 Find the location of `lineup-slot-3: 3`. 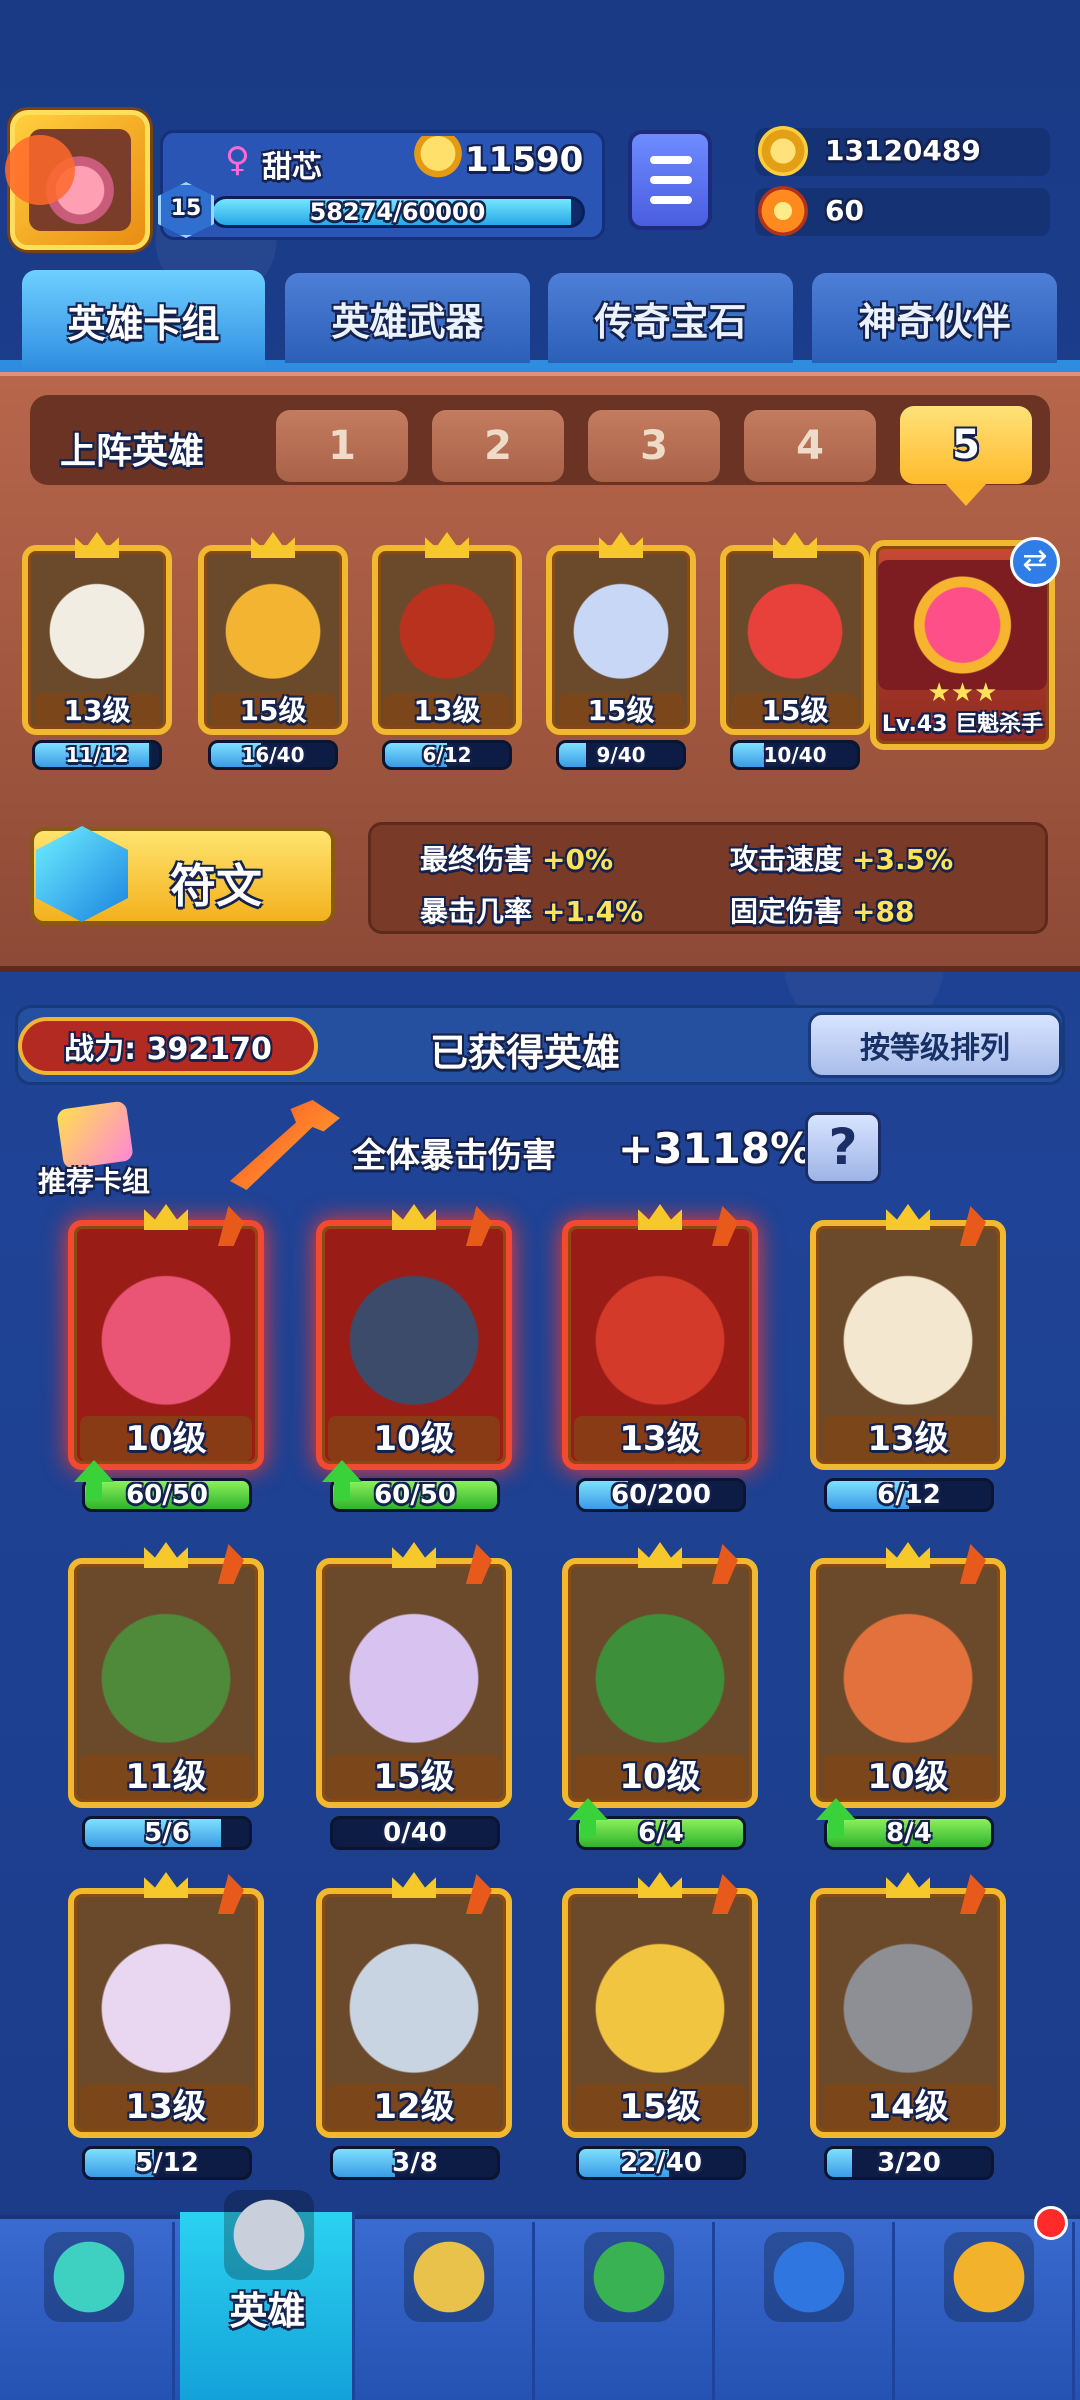

lineup-slot-3: 3 is located at coordinates (654, 446).